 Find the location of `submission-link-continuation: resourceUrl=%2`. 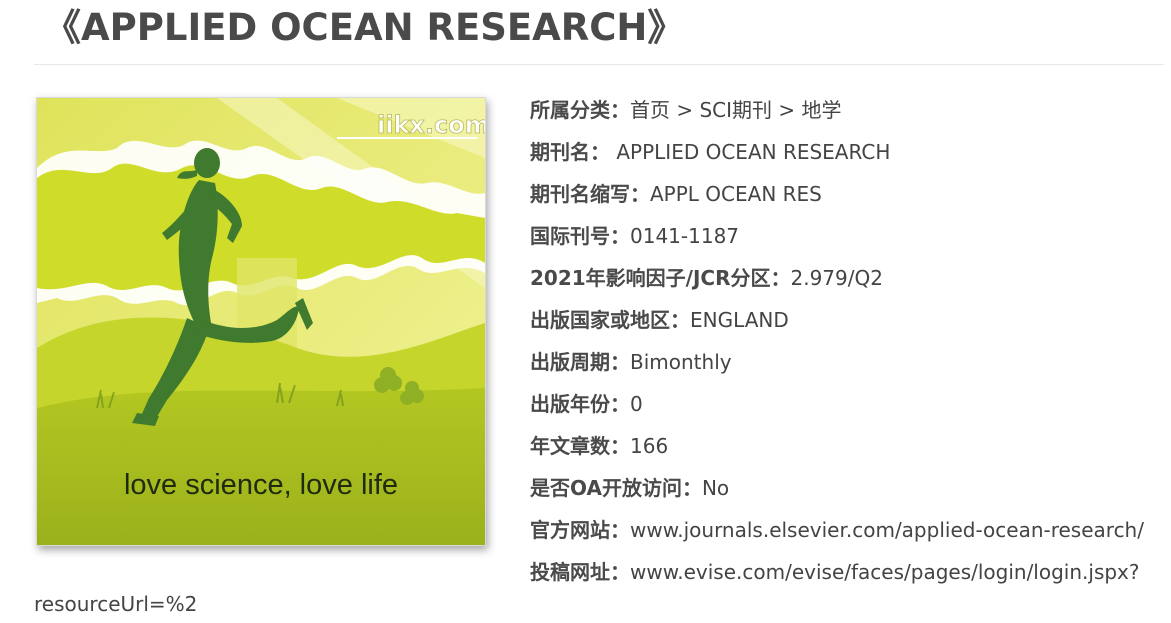

submission-link-continuation: resourceUrl=%2 is located at coordinates (115, 603).